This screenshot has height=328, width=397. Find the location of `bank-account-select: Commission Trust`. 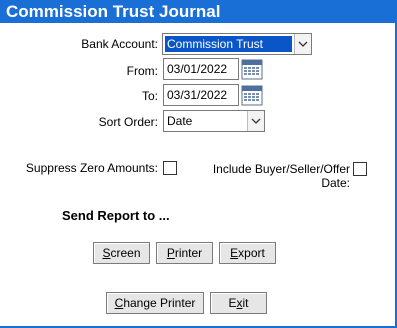

bank-account-select: Commission Trust is located at coordinates (237, 44).